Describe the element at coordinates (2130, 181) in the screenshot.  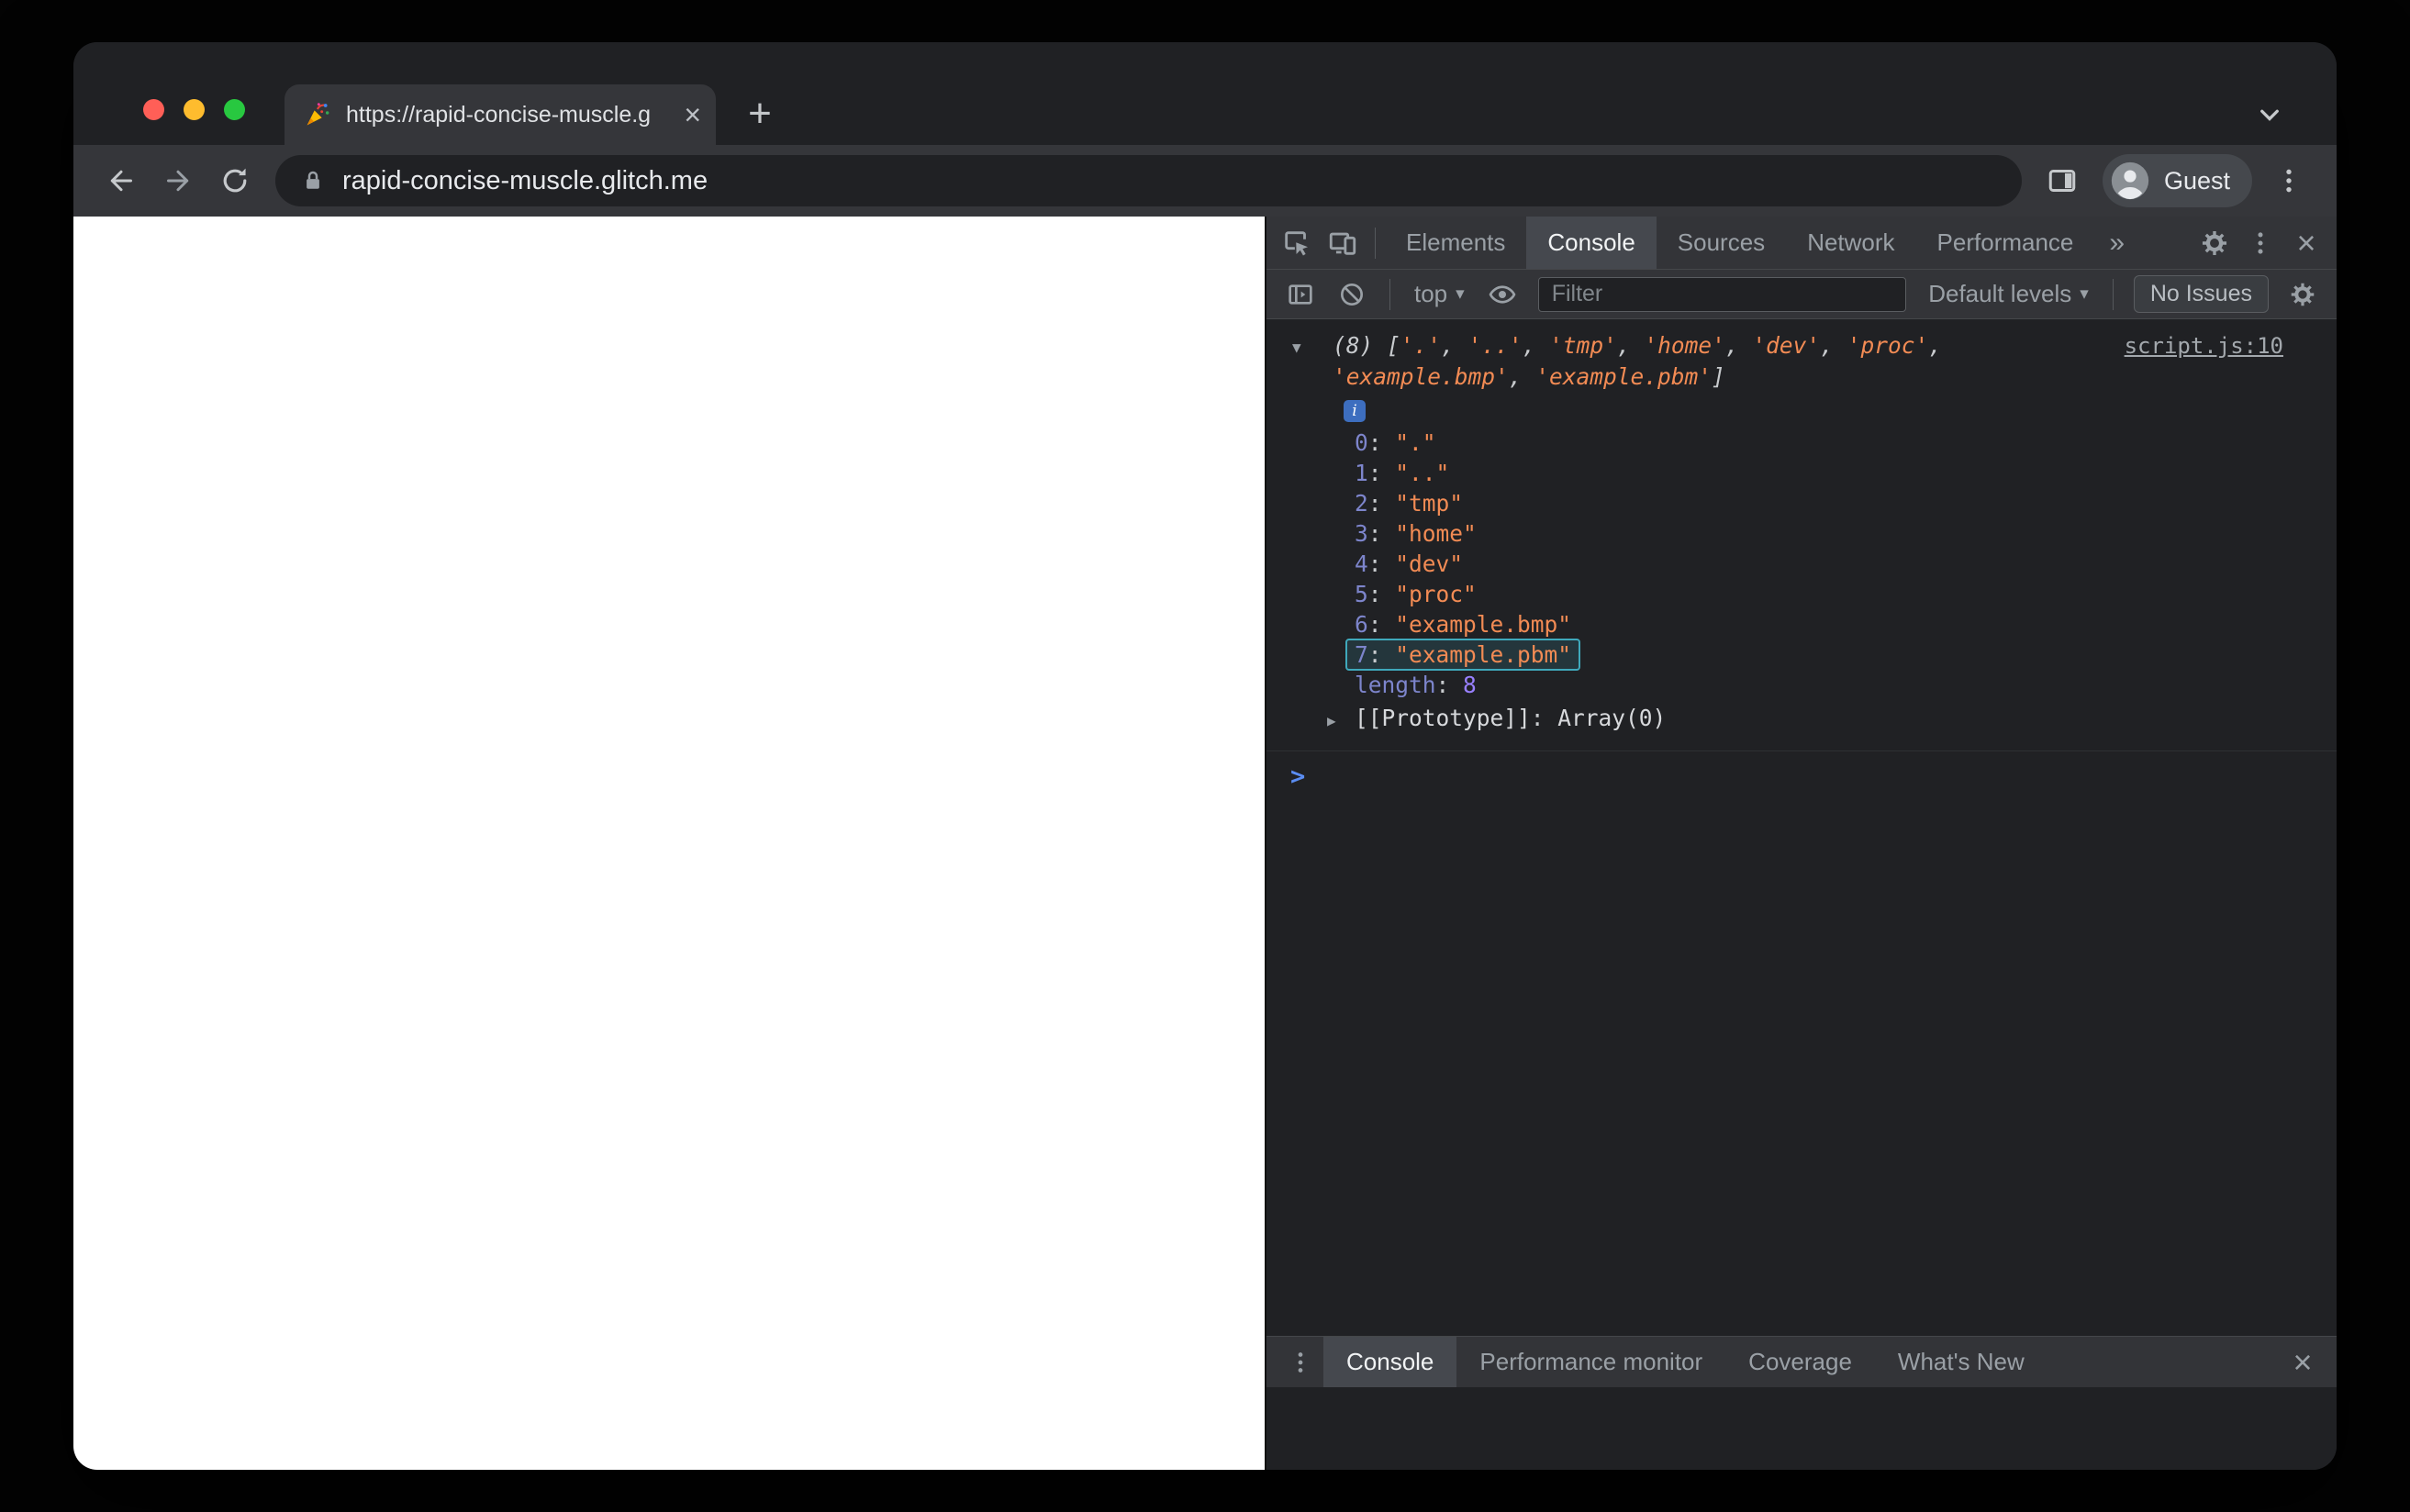
I see `avatar-icon` at that location.